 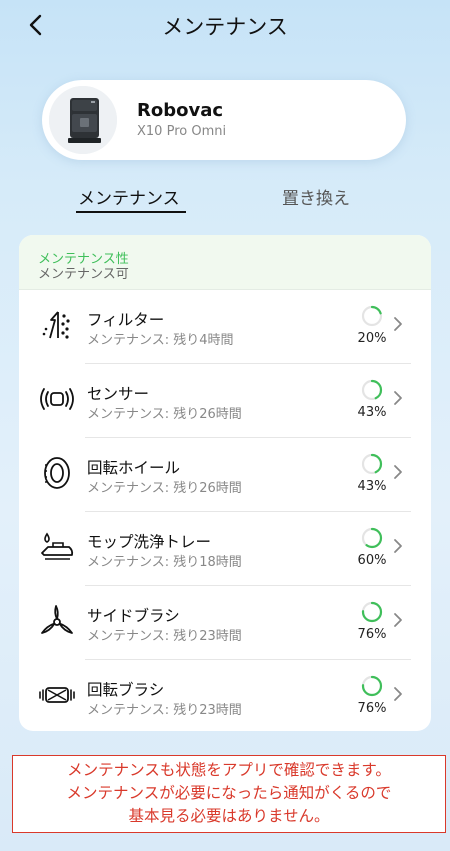 I want to click on status-header: メンテナンス性 メンテナンス可, so click(x=225, y=262).